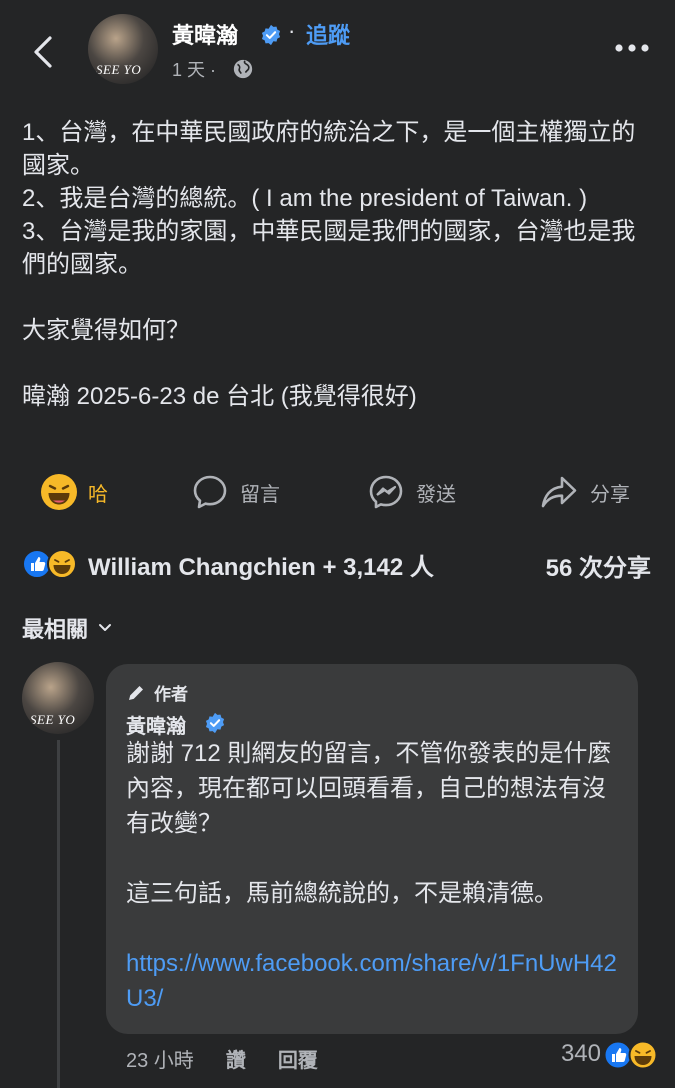 This screenshot has width=675, height=1088. What do you see at coordinates (329, 149) in the screenshot?
I see `post-line-1: 1、台灣，在中華民國政府的統治之下，是一個主權獨立的國家。` at bounding box center [329, 149].